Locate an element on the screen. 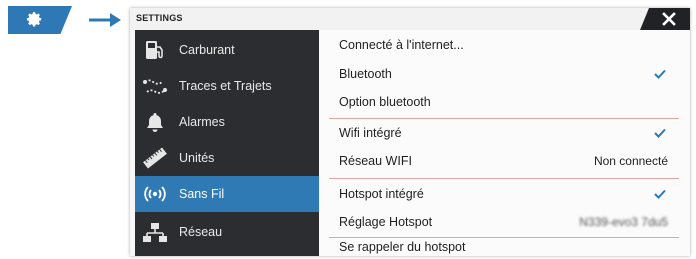 This screenshot has width=696, height=259. row-label: Hotspot intégré is located at coordinates (381, 194).